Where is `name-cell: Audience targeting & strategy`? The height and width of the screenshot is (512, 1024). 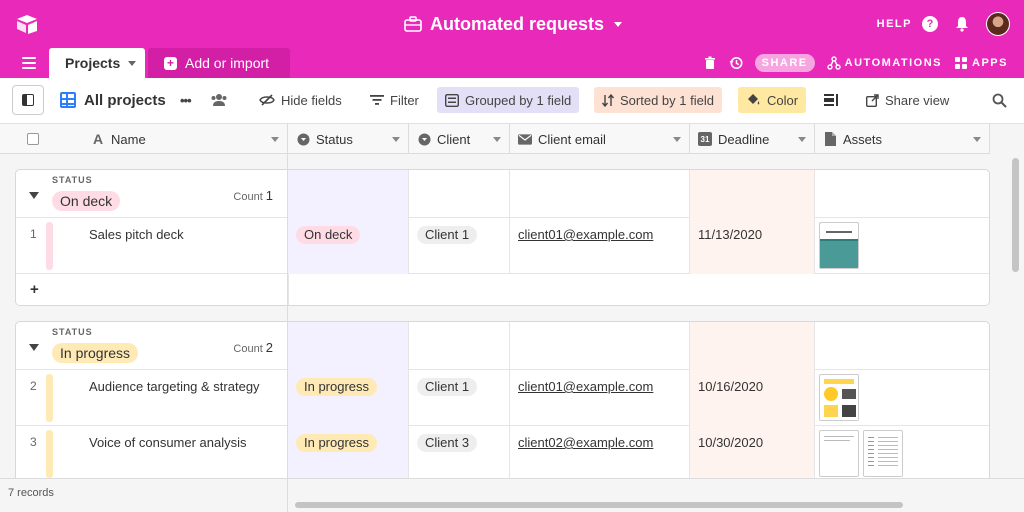
name-cell: Audience targeting & strategy is located at coordinates (152, 398).